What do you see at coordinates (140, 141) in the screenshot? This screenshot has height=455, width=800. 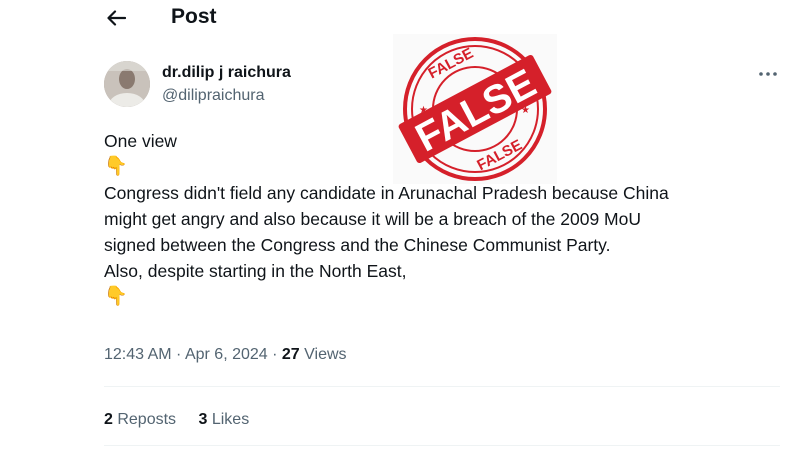 I see `tweet-line: One view` at bounding box center [140, 141].